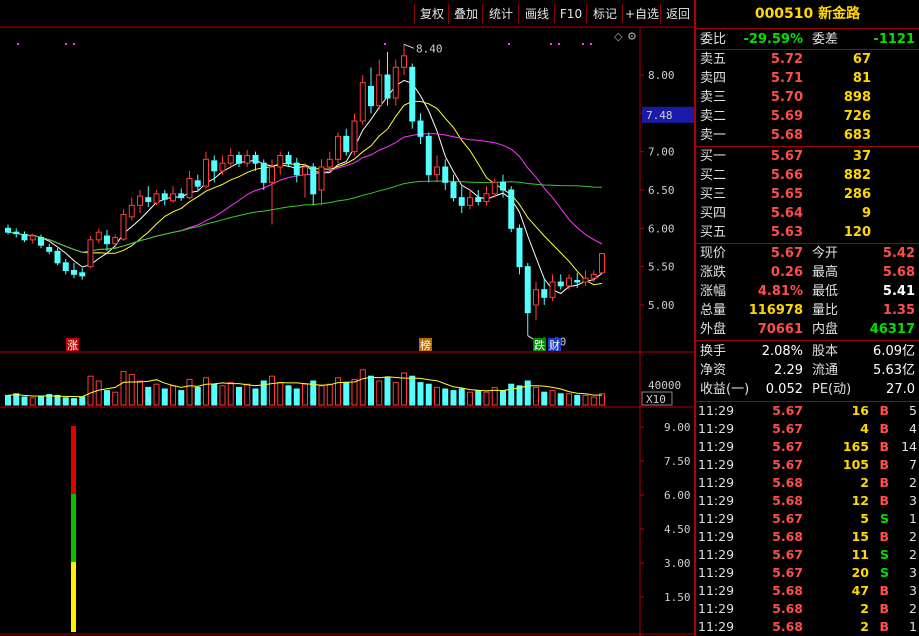  I want to click on indicator-axis-label: 4.50, so click(677, 529).